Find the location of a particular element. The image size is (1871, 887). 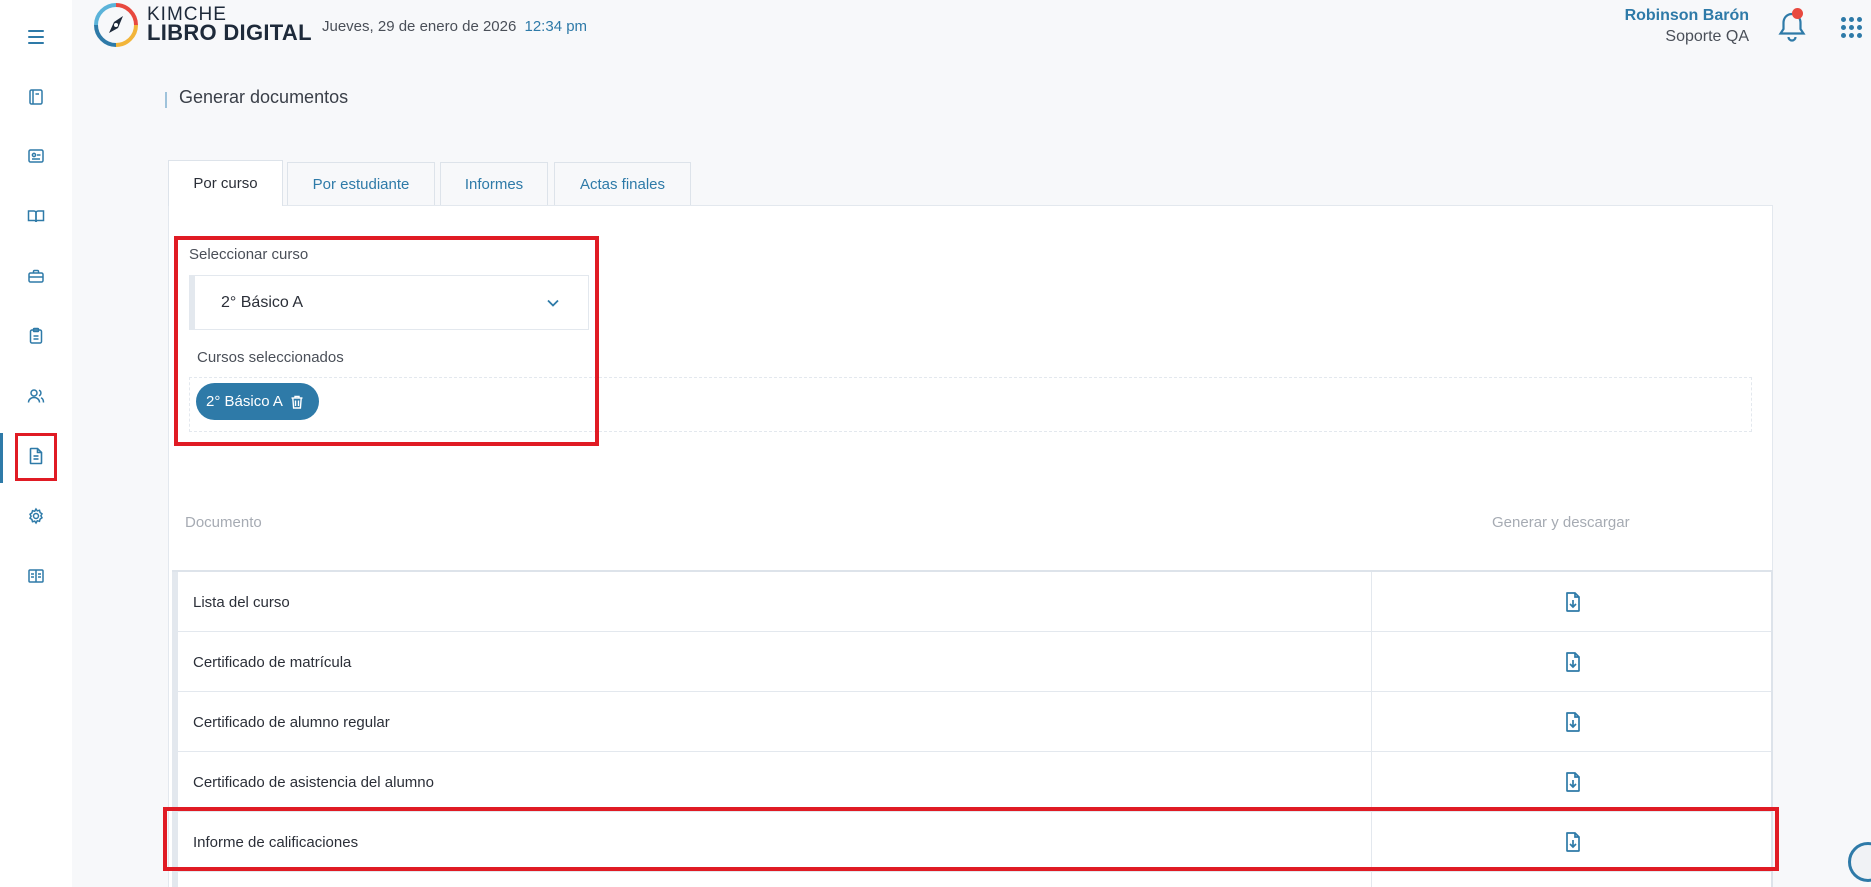

highlight-box-informe-calificaciones is located at coordinates (971, 839).